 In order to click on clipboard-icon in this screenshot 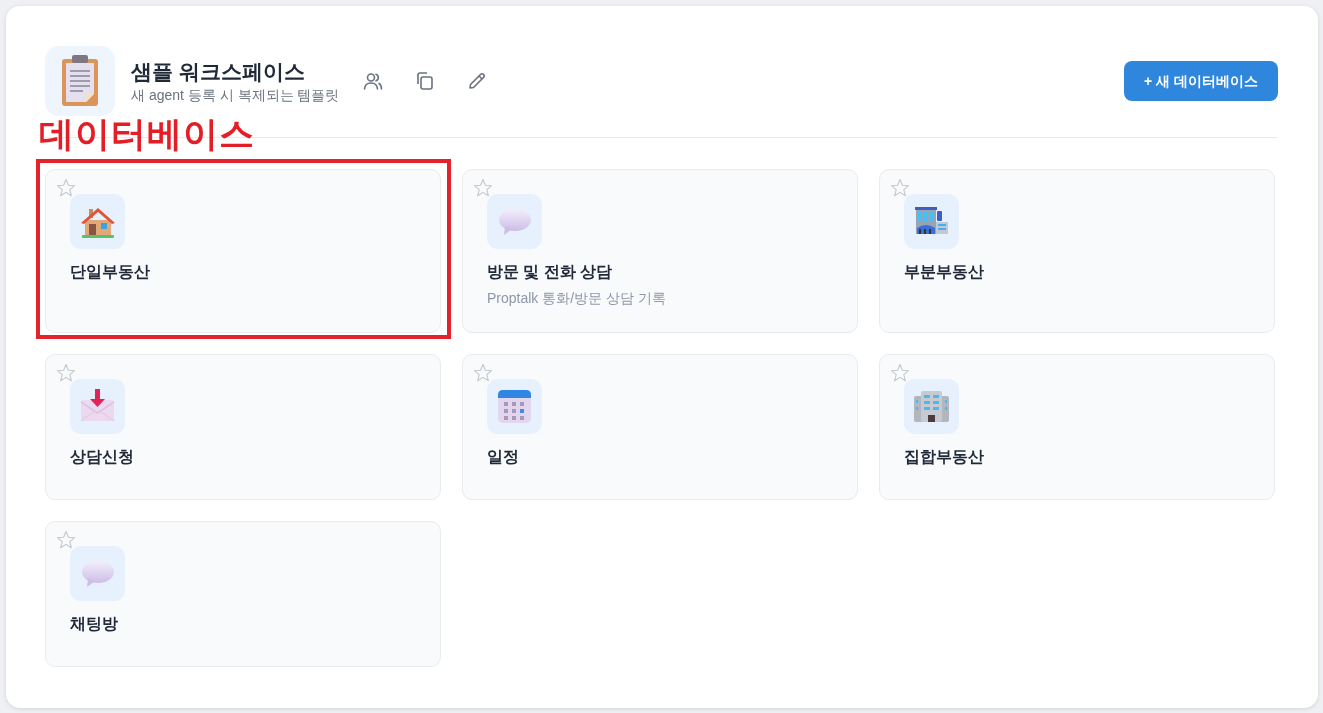, I will do `click(80, 81)`.